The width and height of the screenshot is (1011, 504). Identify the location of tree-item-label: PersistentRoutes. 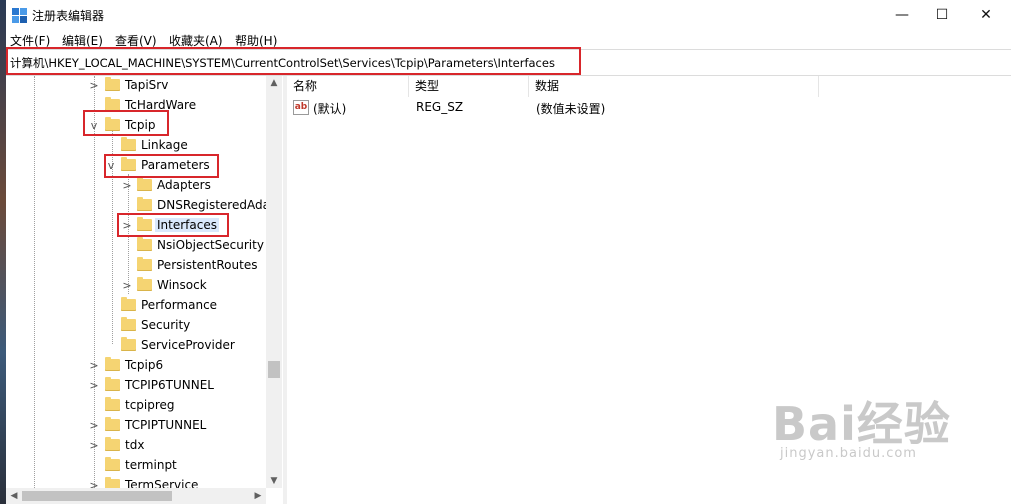
(207, 265).